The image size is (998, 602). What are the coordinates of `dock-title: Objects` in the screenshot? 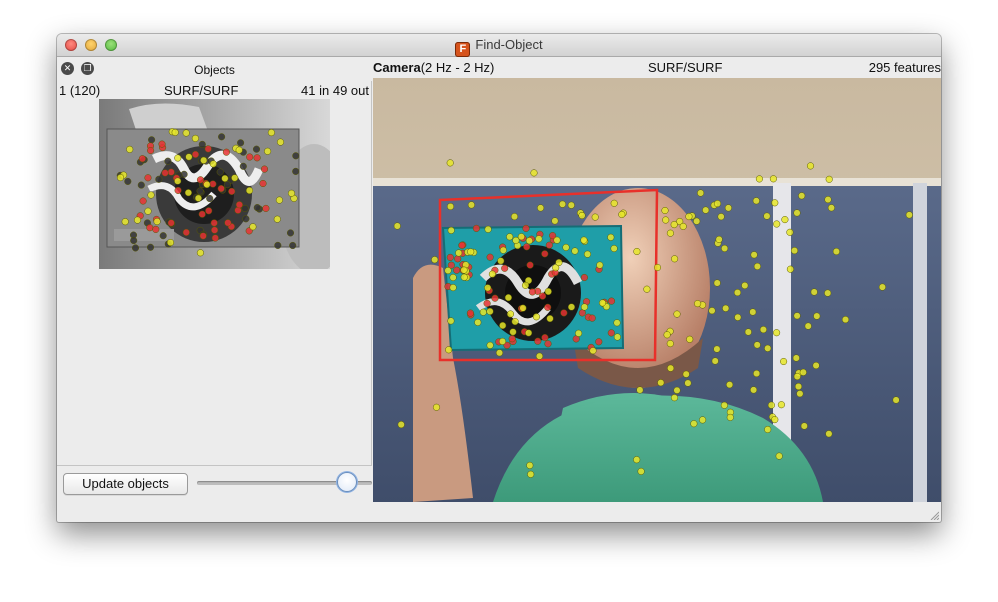 It's located at (214, 70).